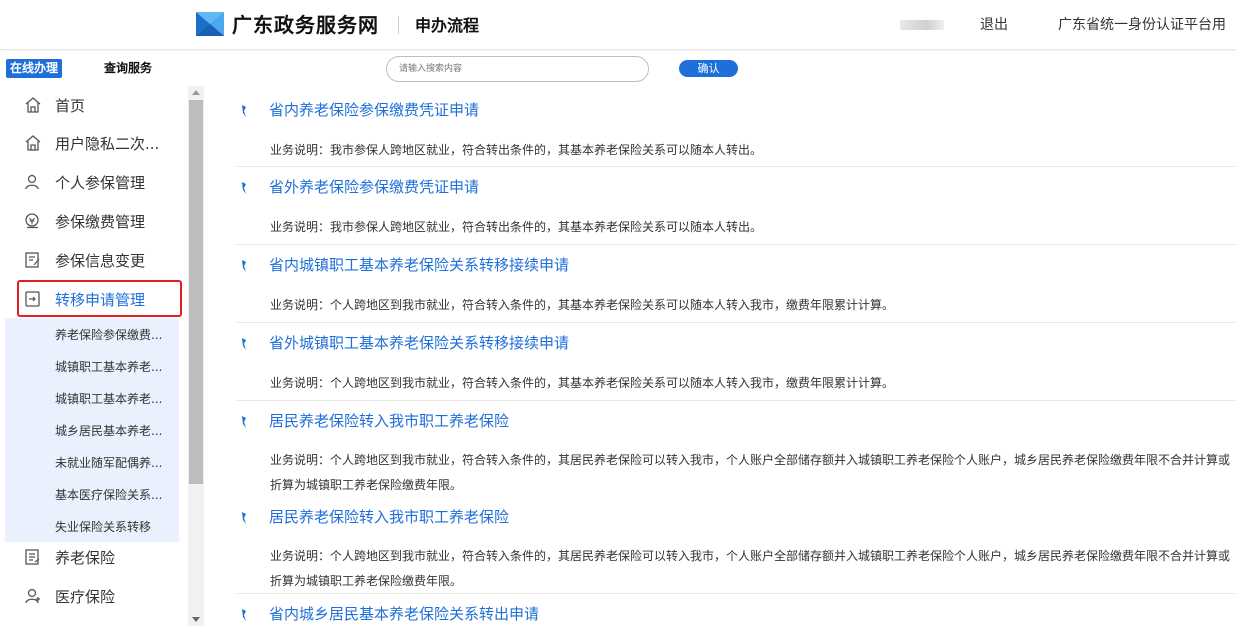  I want to click on sidebar-item-label: 医疗保险, so click(85, 596).